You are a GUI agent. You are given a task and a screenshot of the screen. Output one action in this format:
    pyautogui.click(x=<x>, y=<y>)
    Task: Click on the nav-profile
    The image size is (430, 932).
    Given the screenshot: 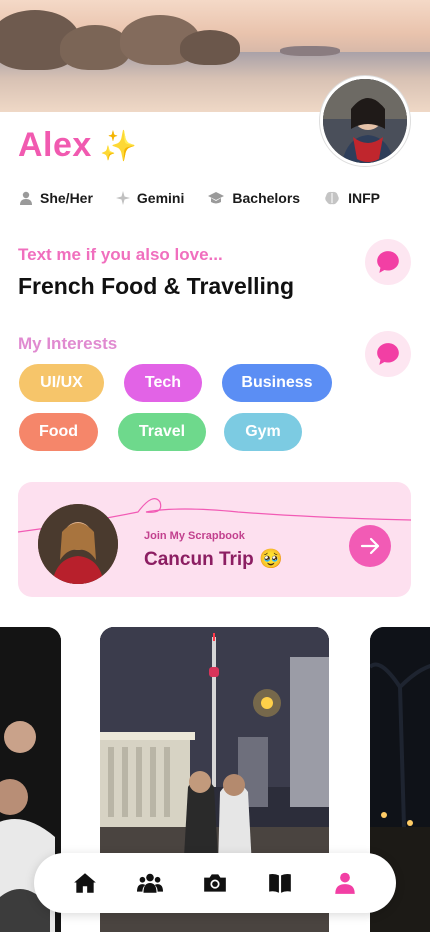 What is the action you would take?
    pyautogui.click(x=345, y=883)
    